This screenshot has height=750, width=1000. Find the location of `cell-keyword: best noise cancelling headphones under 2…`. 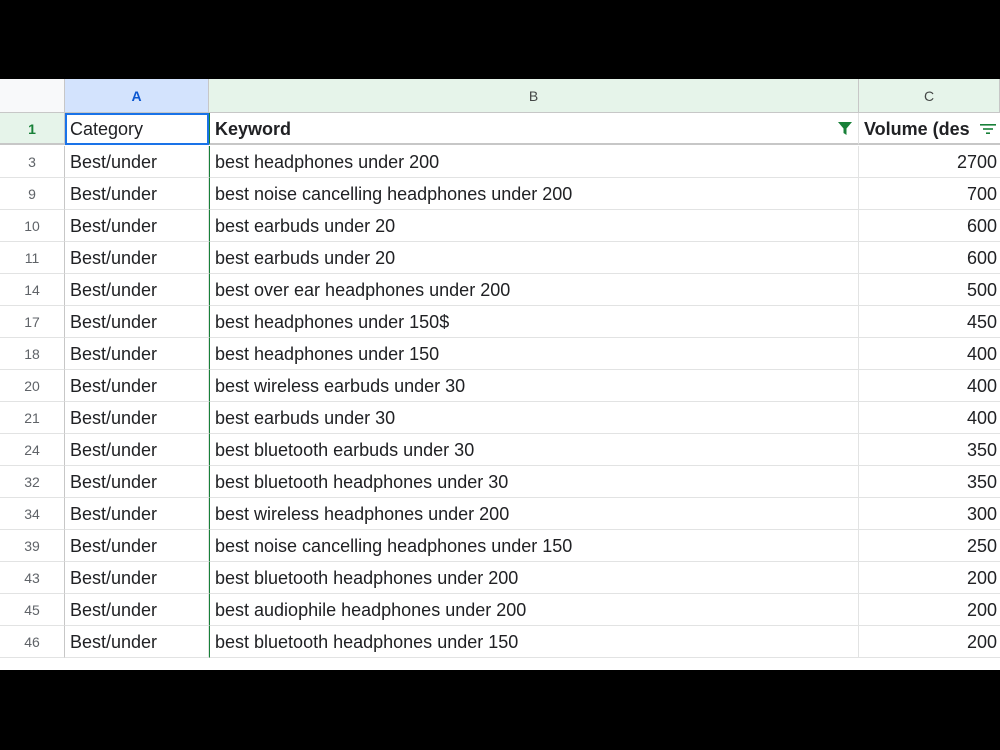

cell-keyword: best noise cancelling headphones under 2… is located at coordinates (534, 194).